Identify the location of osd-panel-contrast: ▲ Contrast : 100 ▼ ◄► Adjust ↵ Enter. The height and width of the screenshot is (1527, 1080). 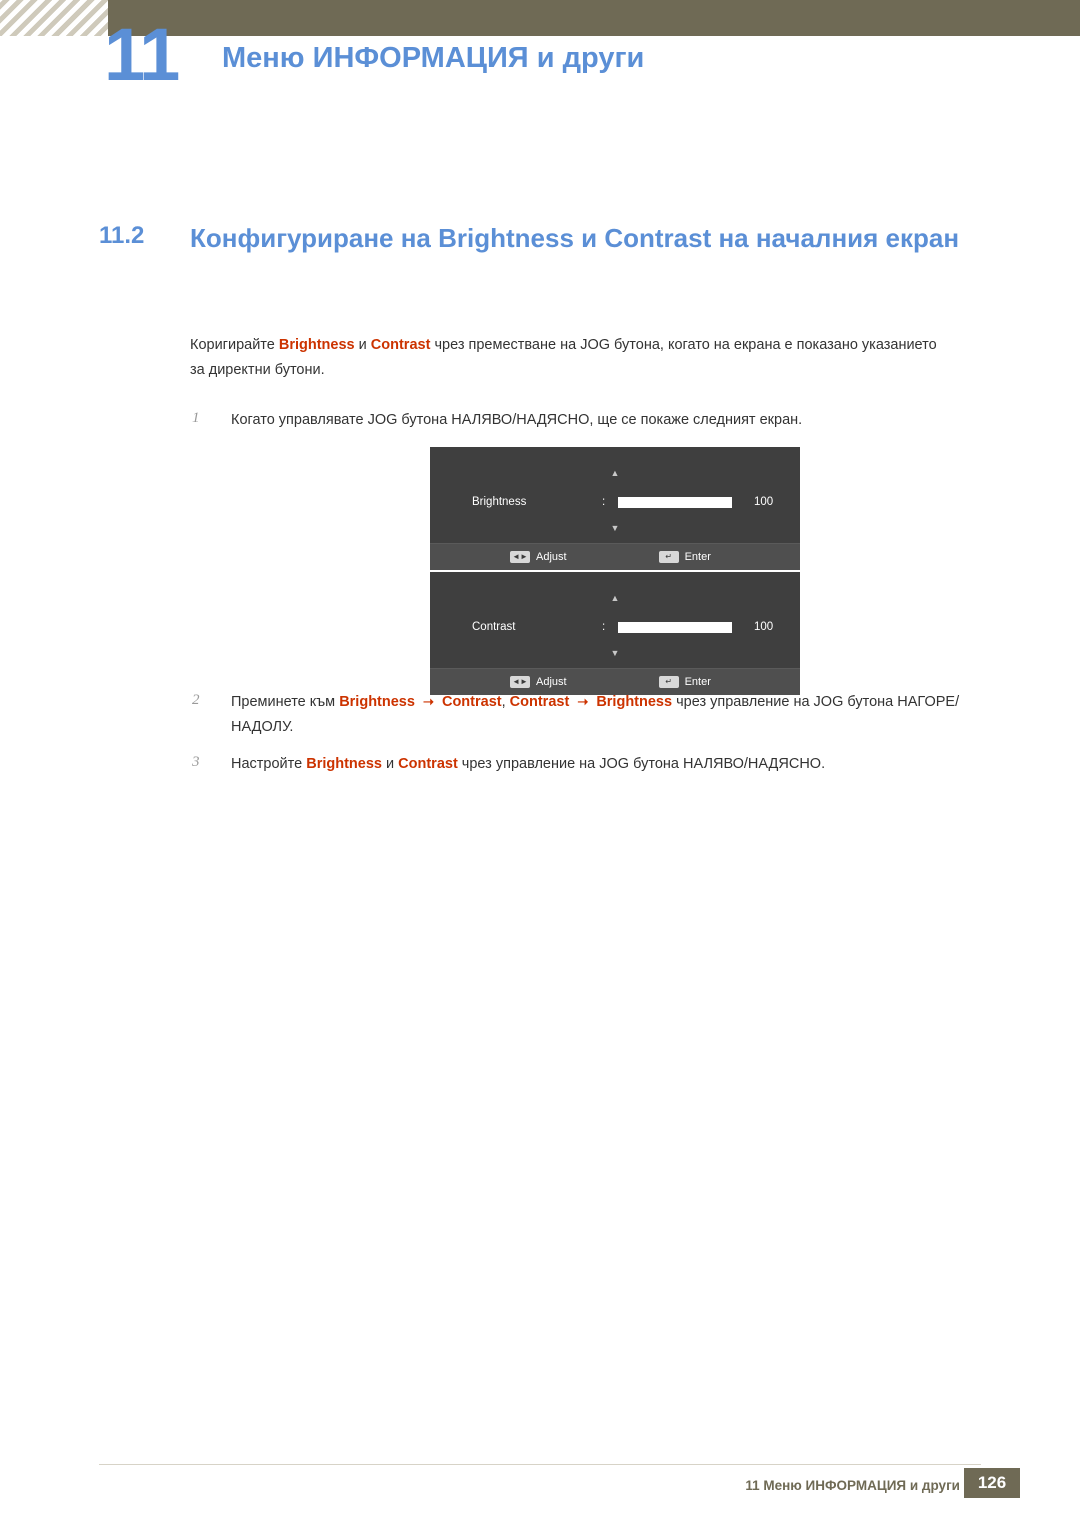
(615, 633).